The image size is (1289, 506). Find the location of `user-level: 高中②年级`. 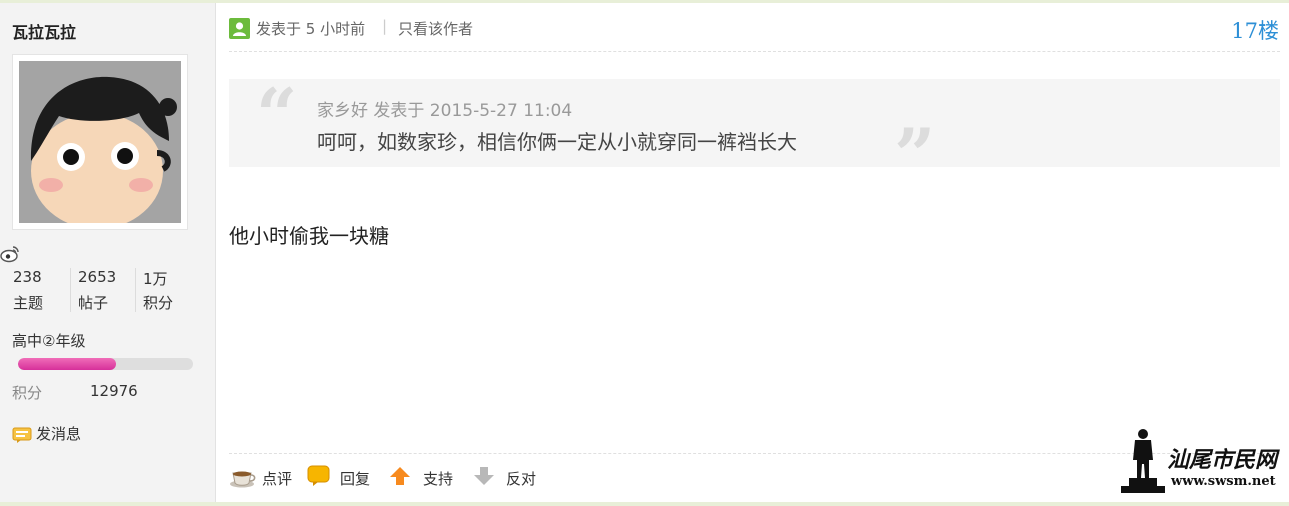

user-level: 高中②年级 is located at coordinates (48, 340).